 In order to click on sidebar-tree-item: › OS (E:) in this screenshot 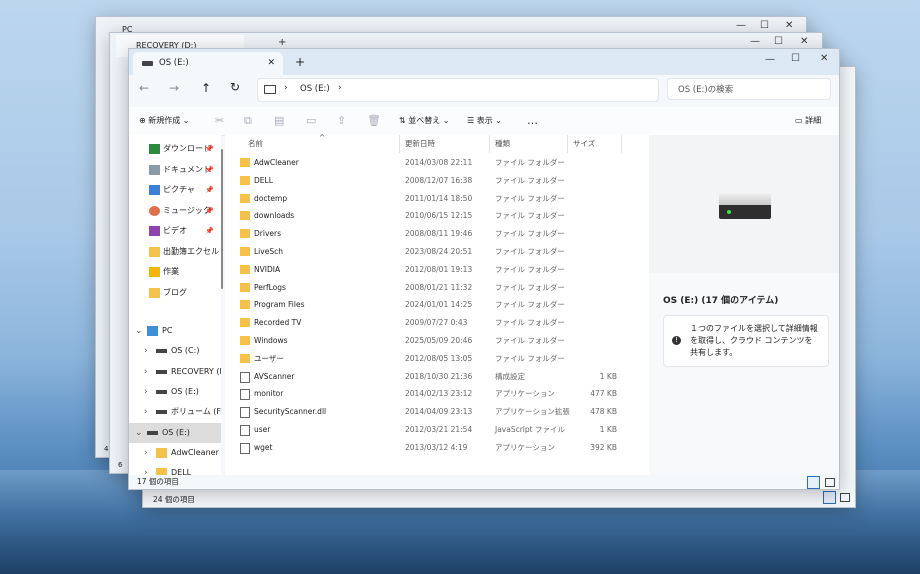, I will do `click(175, 392)`.